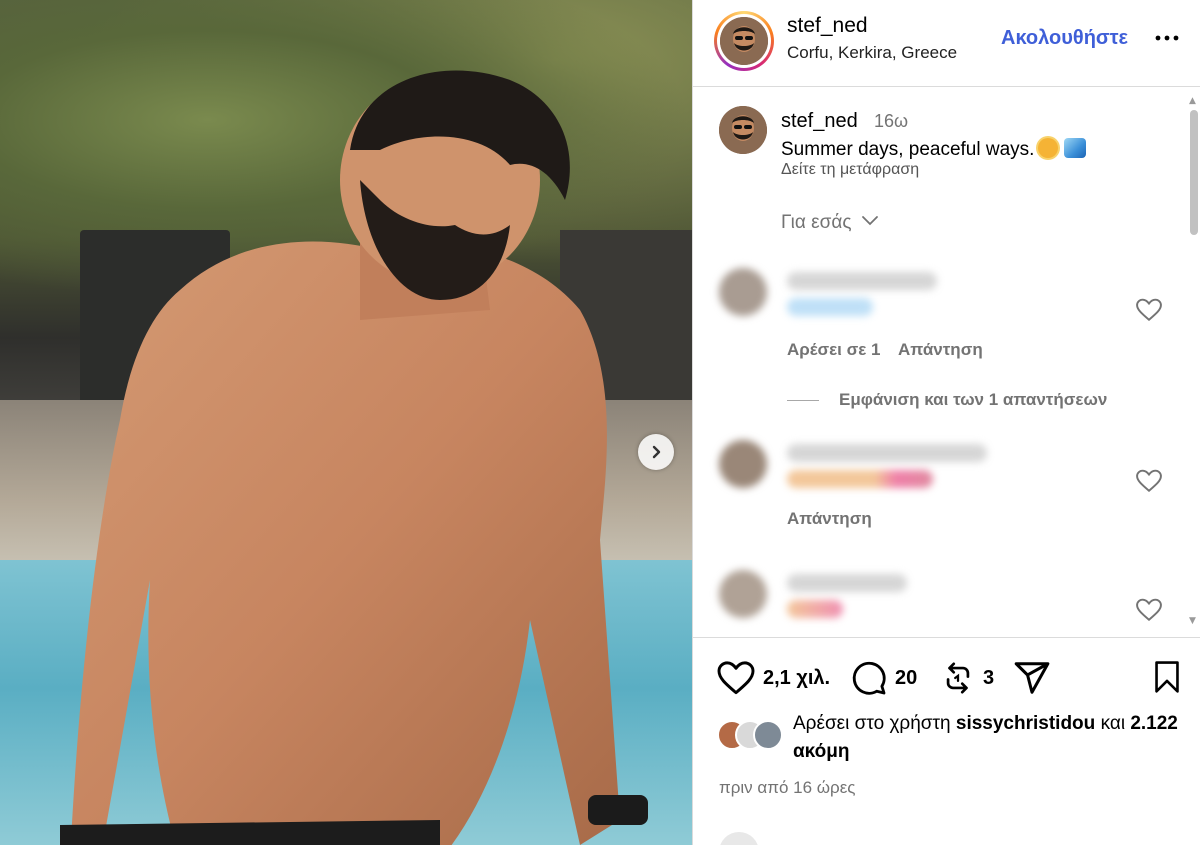 This screenshot has width=1200, height=845. What do you see at coordinates (872, 53) in the screenshot?
I see `post-location: Corfu, Kerkira, Greece` at bounding box center [872, 53].